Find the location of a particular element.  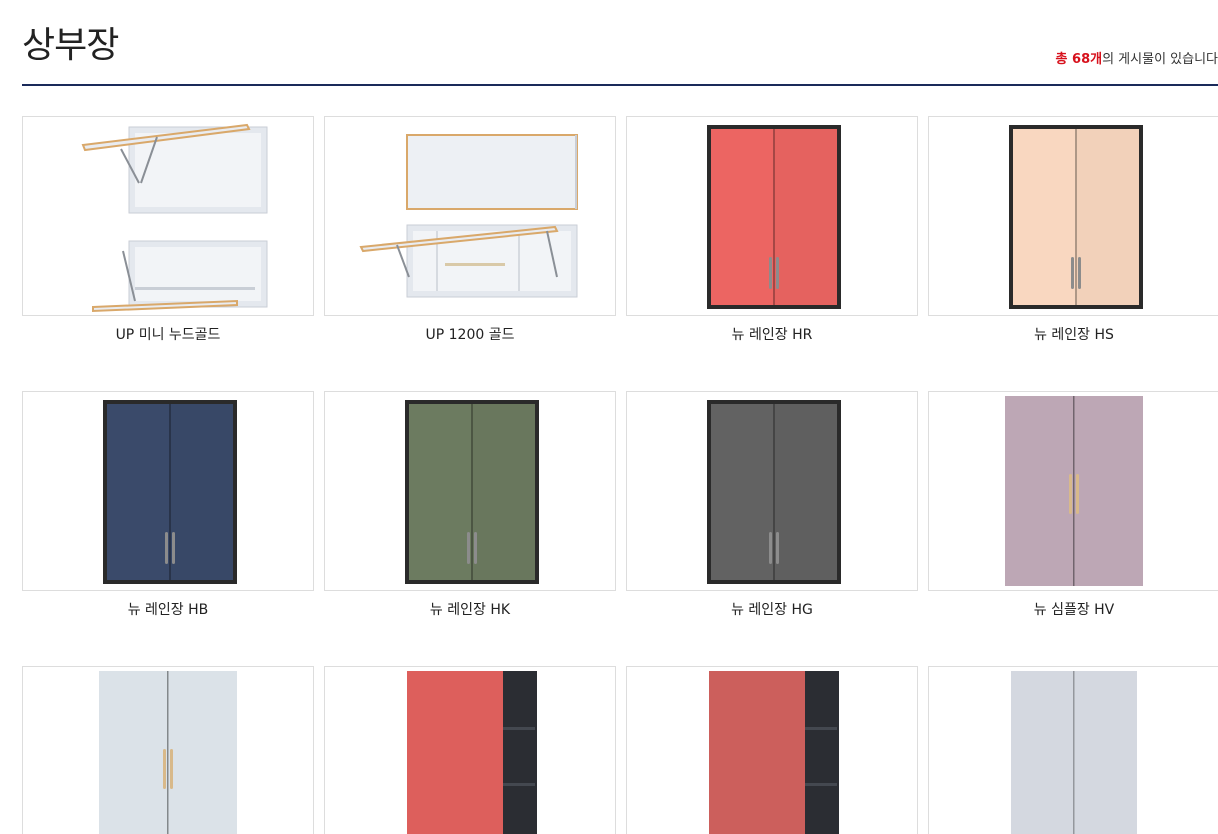

product-name: UP 미니 누드골드 is located at coordinates (168, 335).